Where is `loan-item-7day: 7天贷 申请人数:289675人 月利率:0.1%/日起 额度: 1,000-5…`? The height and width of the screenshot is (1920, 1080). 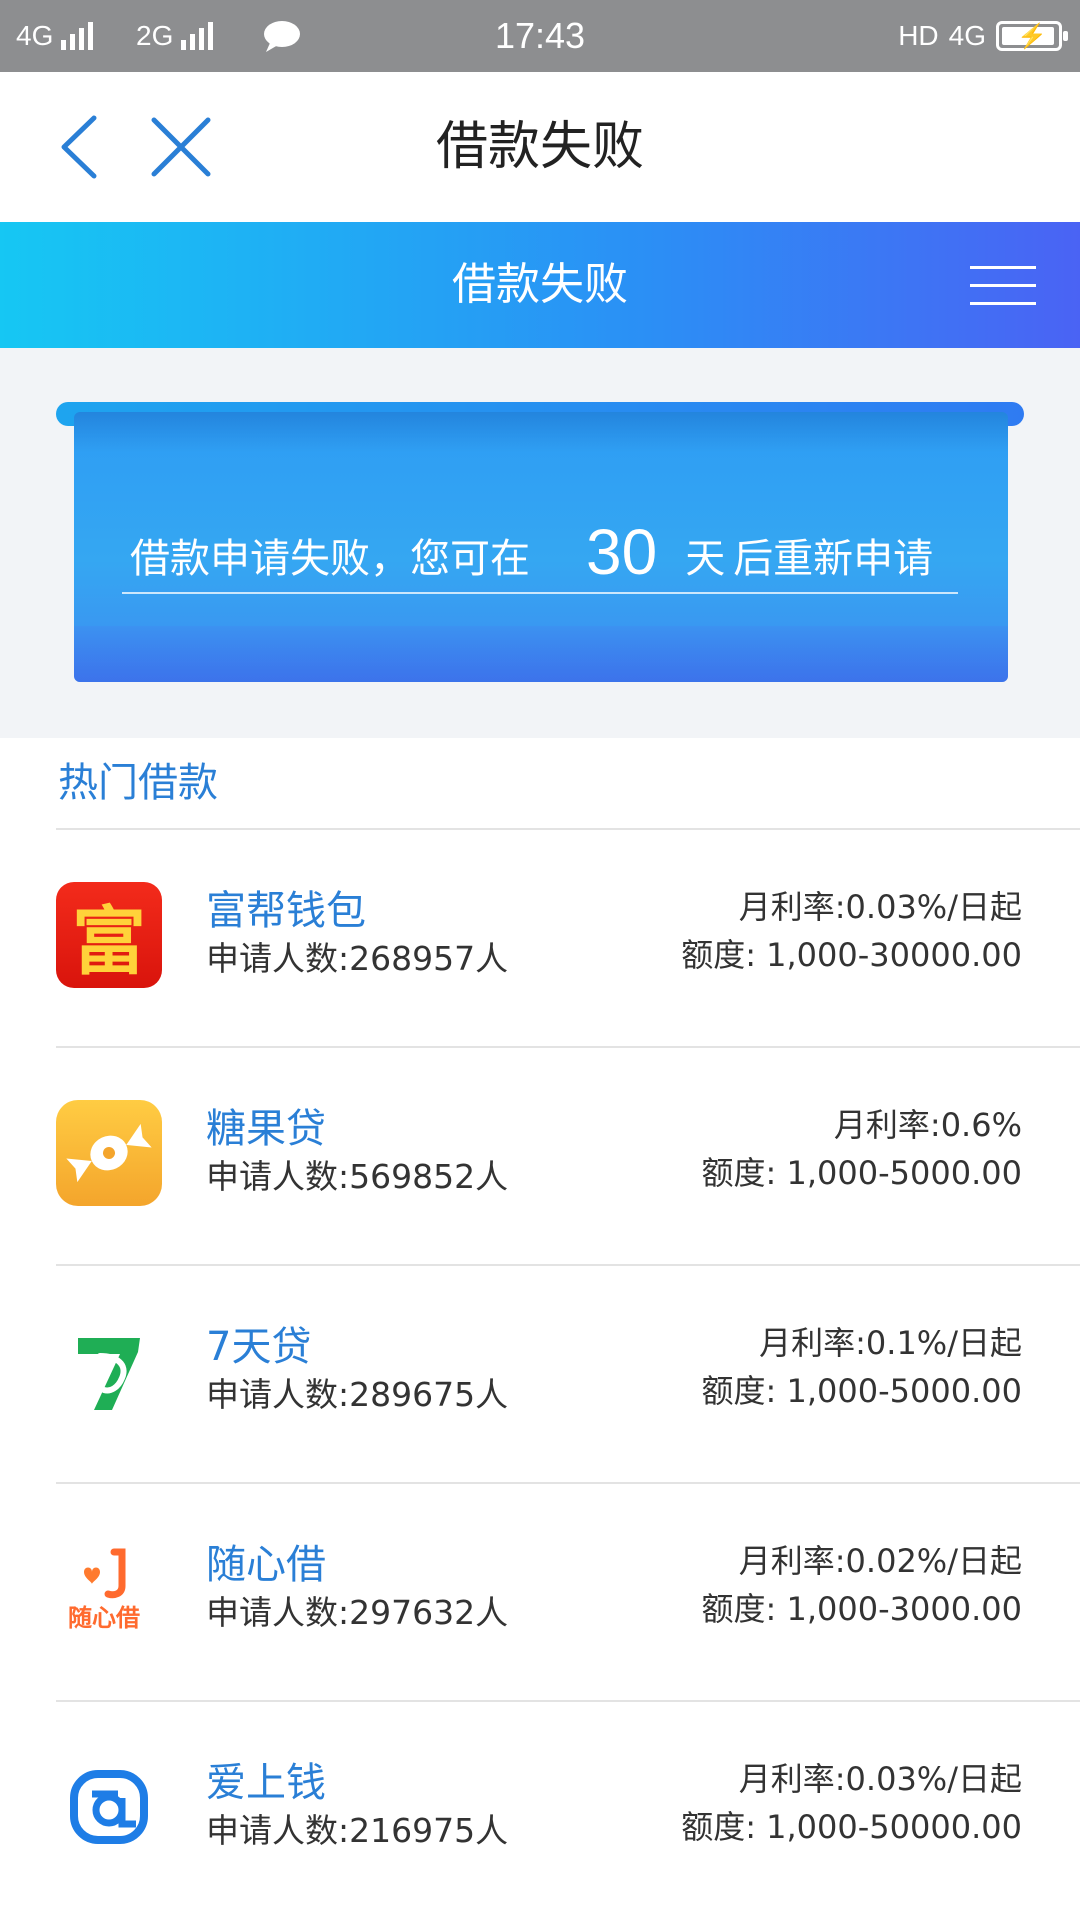
loan-item-7day: 7天贷 申请人数:289675人 月利率:0.1%/日起 额度: 1,000-5… is located at coordinates (540, 1375).